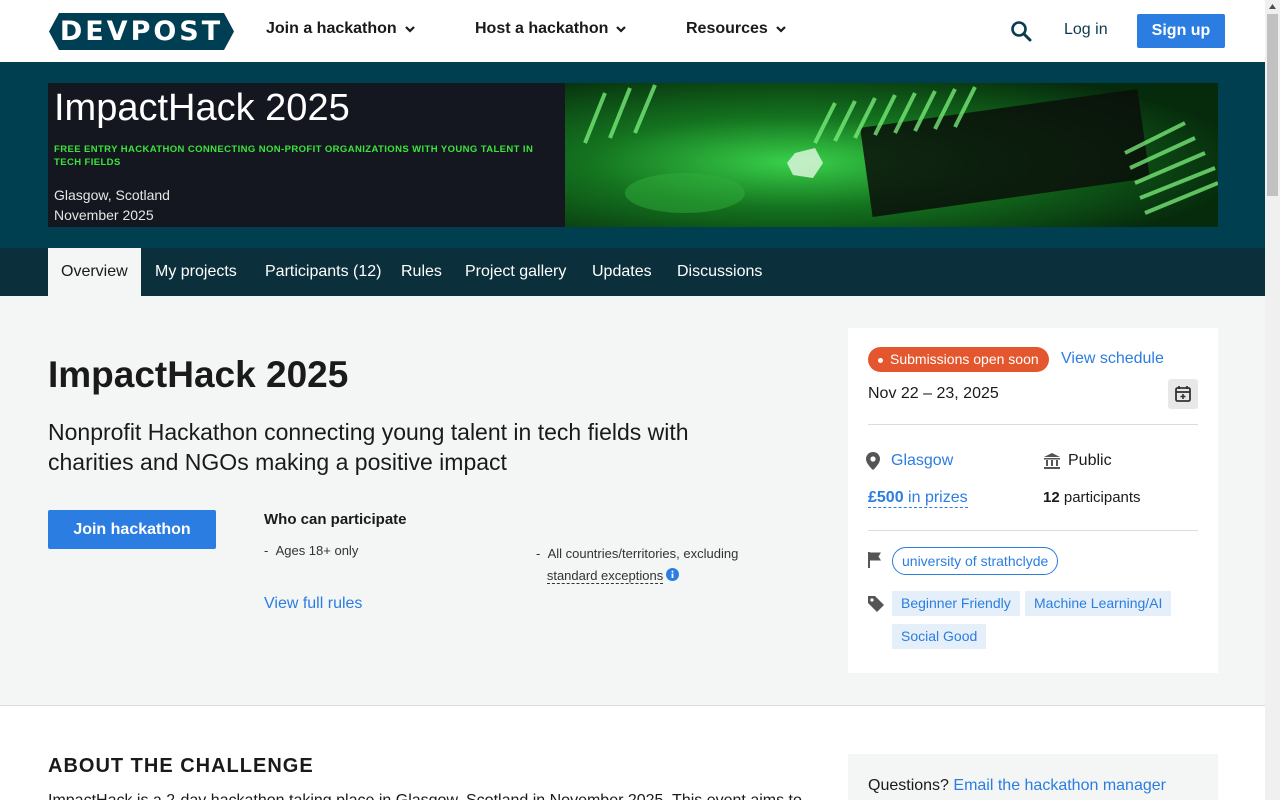 This screenshot has height=800, width=1280. Describe the element at coordinates (727, 28) in the screenshot. I see `nav-resources-label: Resources` at that location.